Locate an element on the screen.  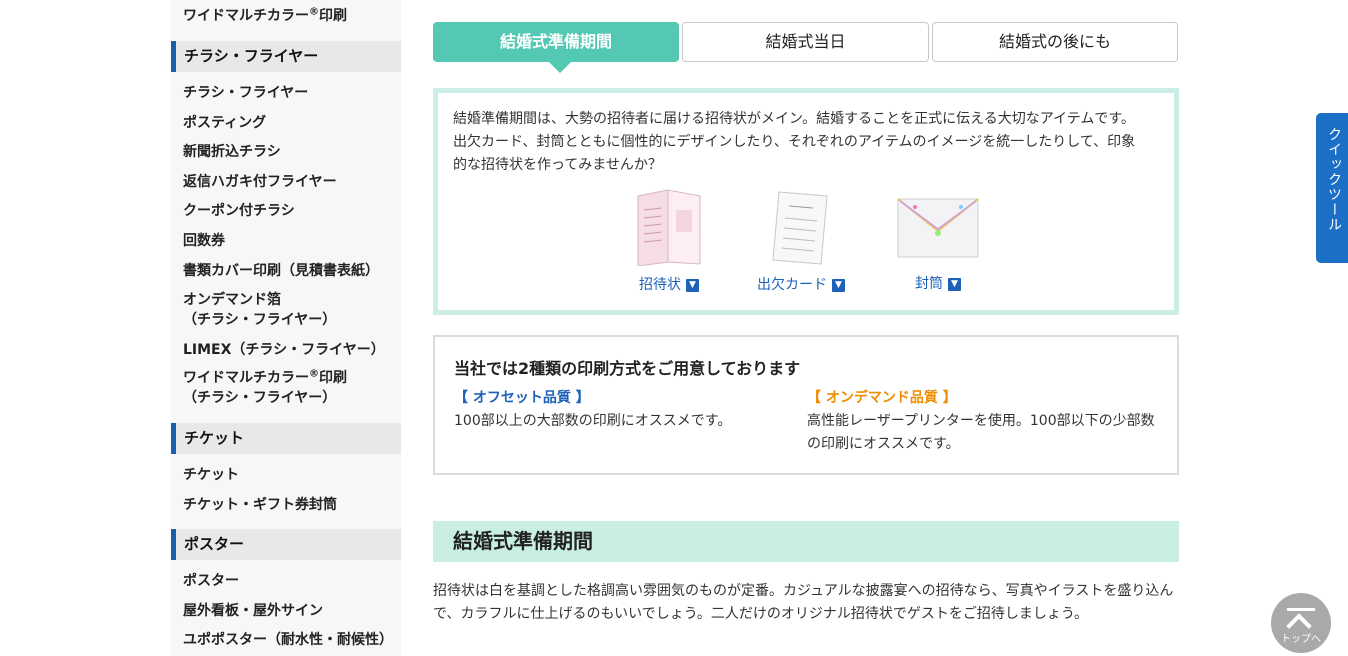
sidebar-section-flyer: チラシ・フライヤー is located at coordinates (286, 56).